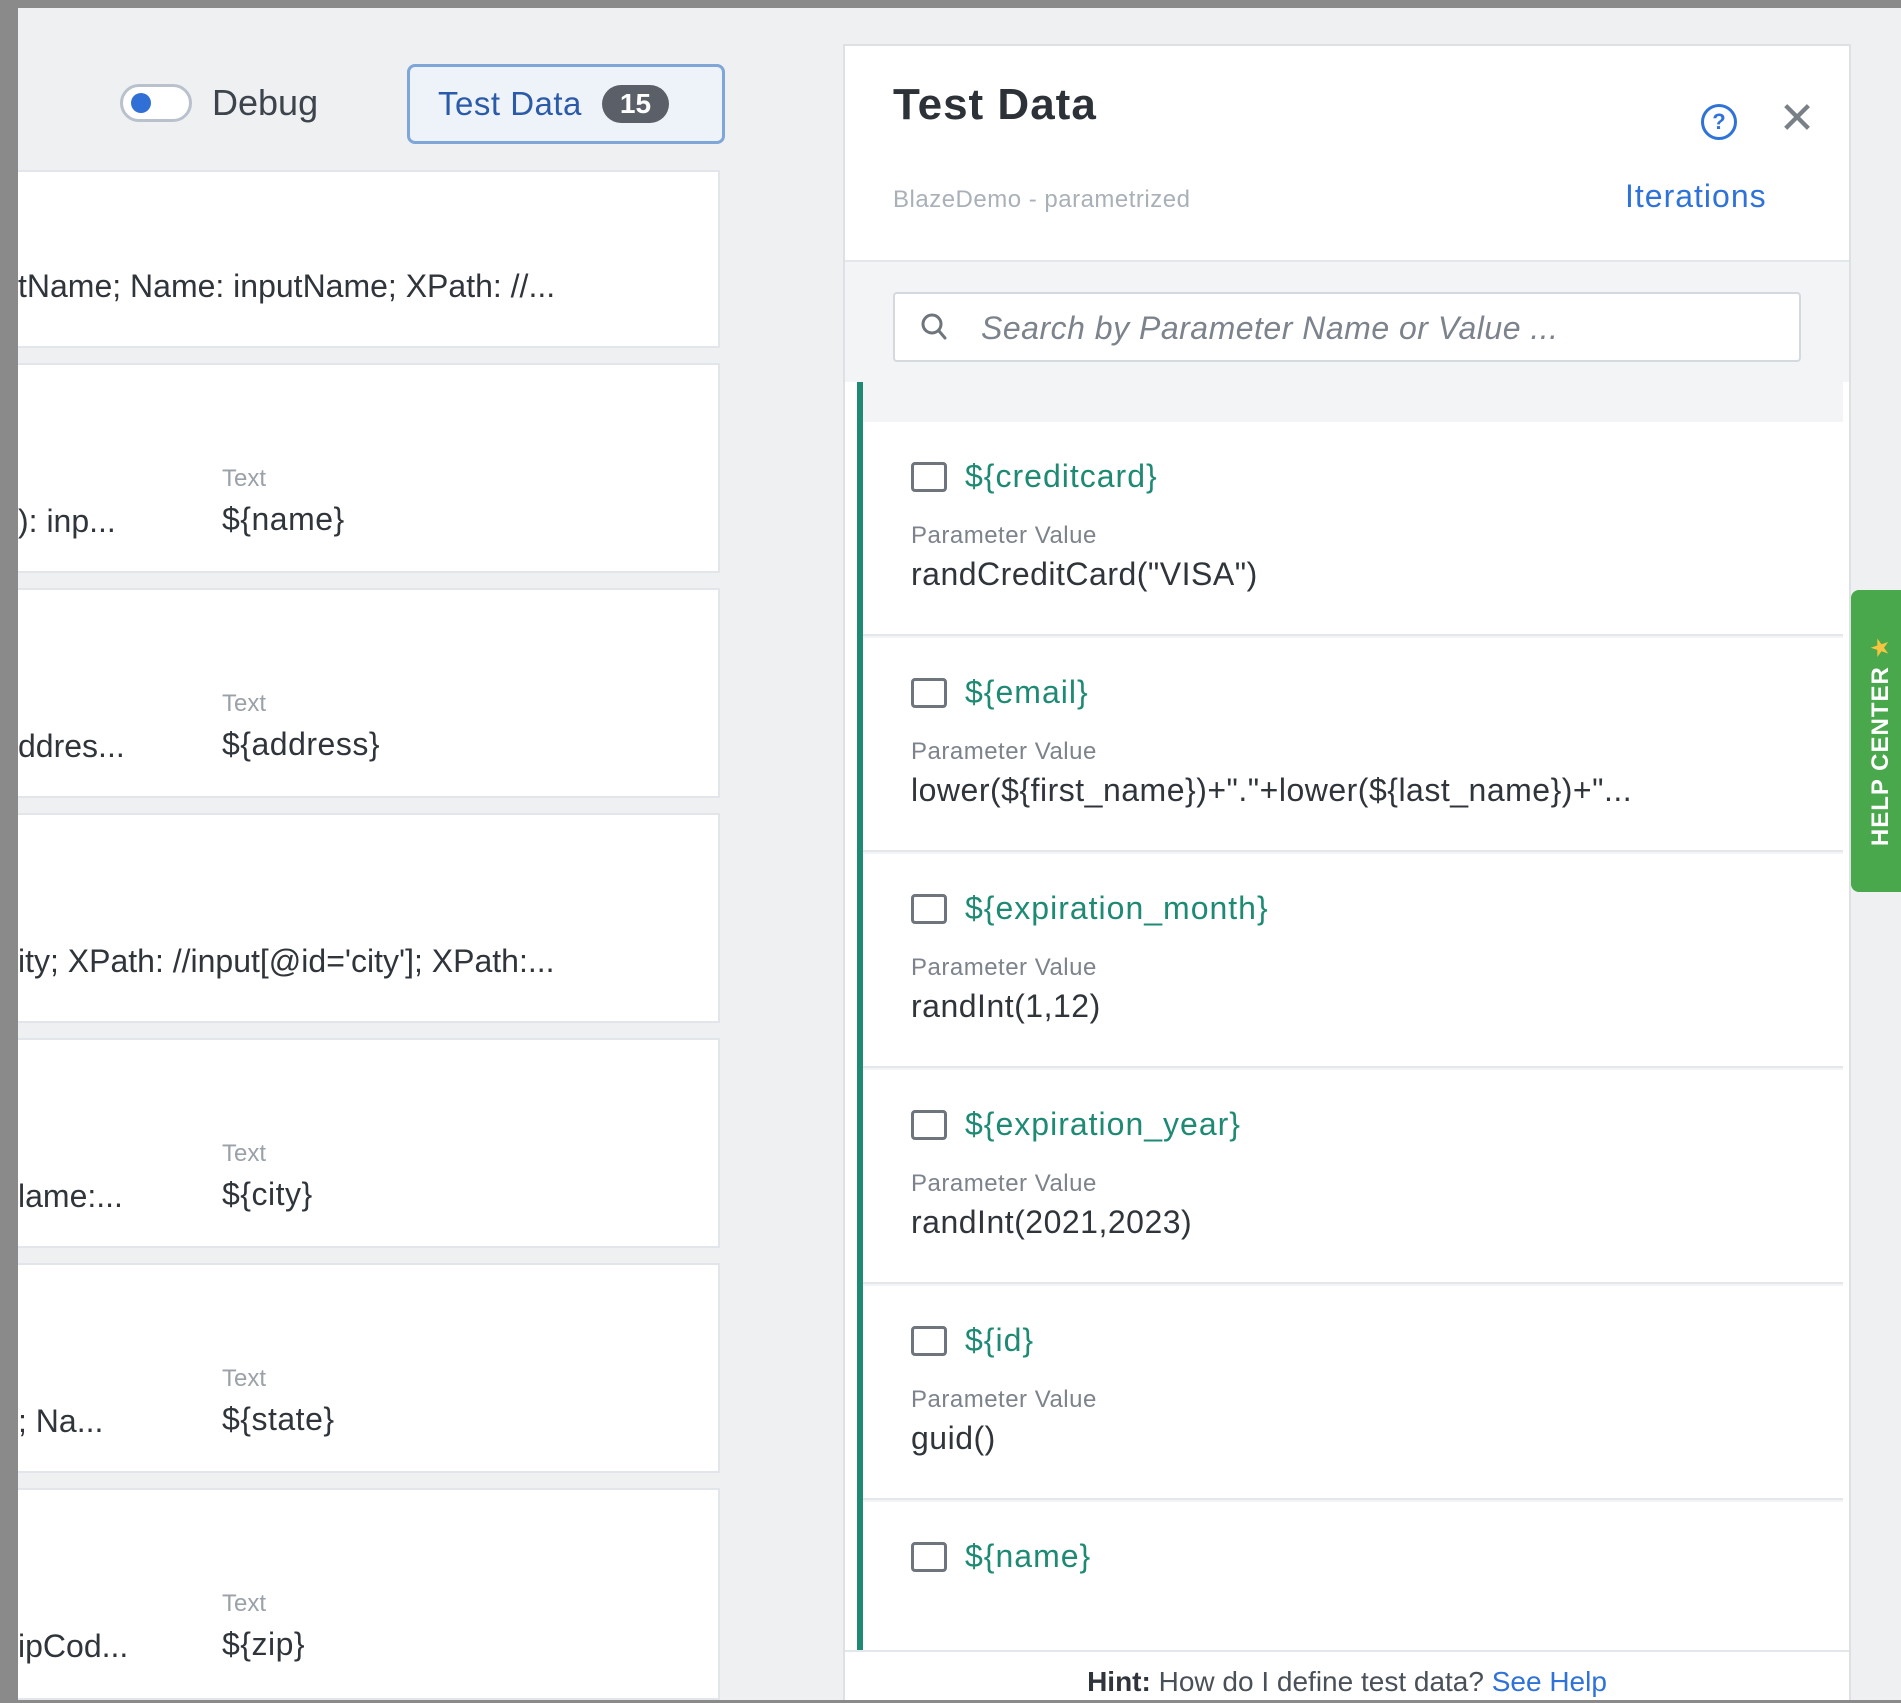  Describe the element at coordinates (1052, 1222) in the screenshot. I see `parameter-value: randInt(2021,2023)` at that location.